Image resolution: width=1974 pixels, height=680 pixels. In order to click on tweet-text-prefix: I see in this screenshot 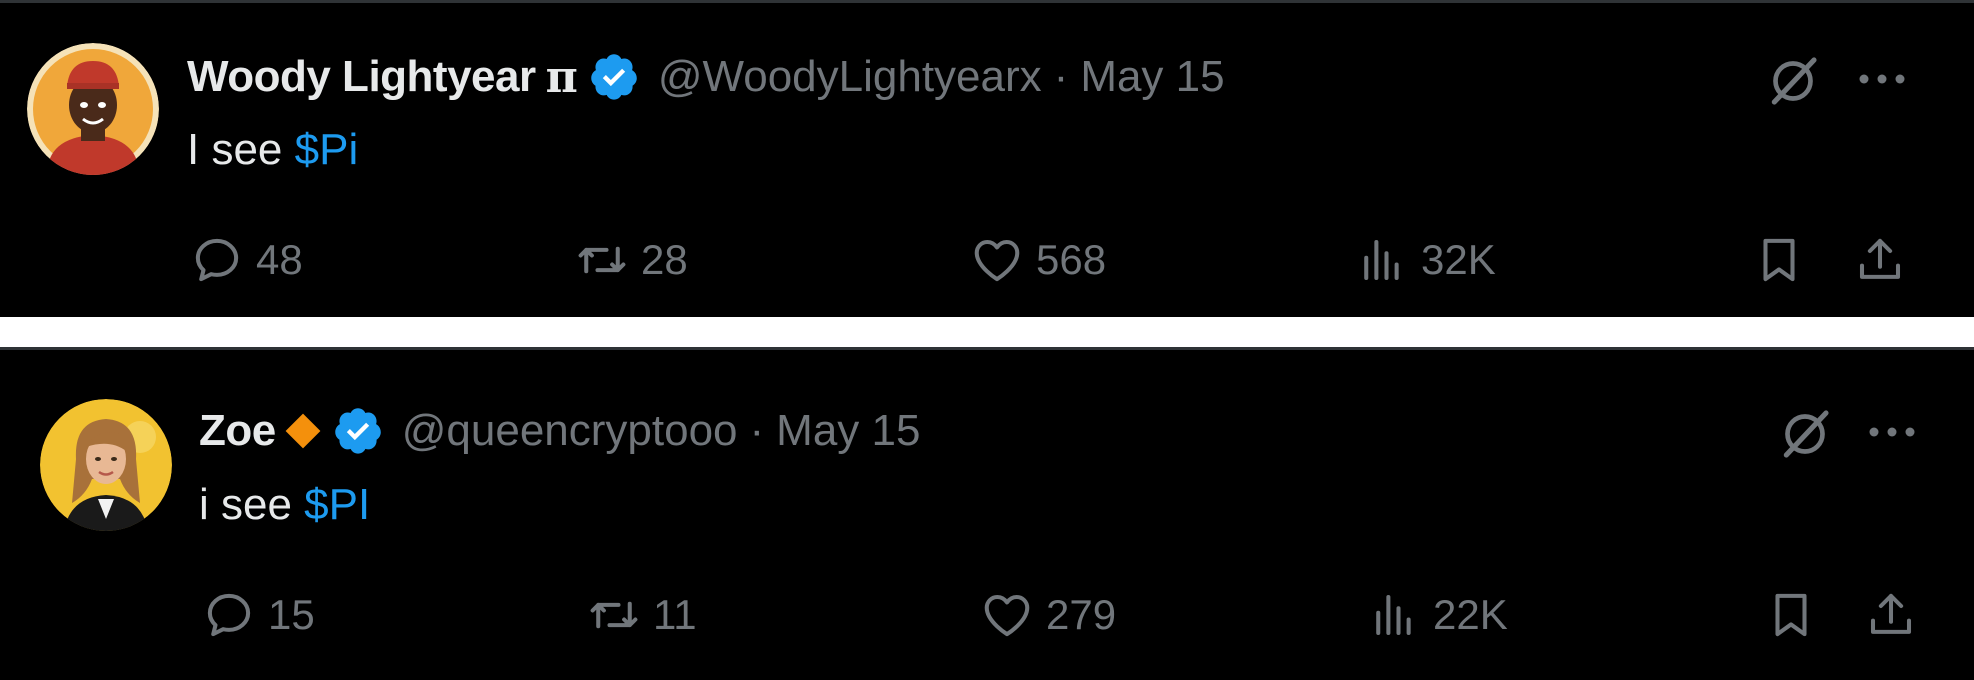, I will do `click(241, 149)`.